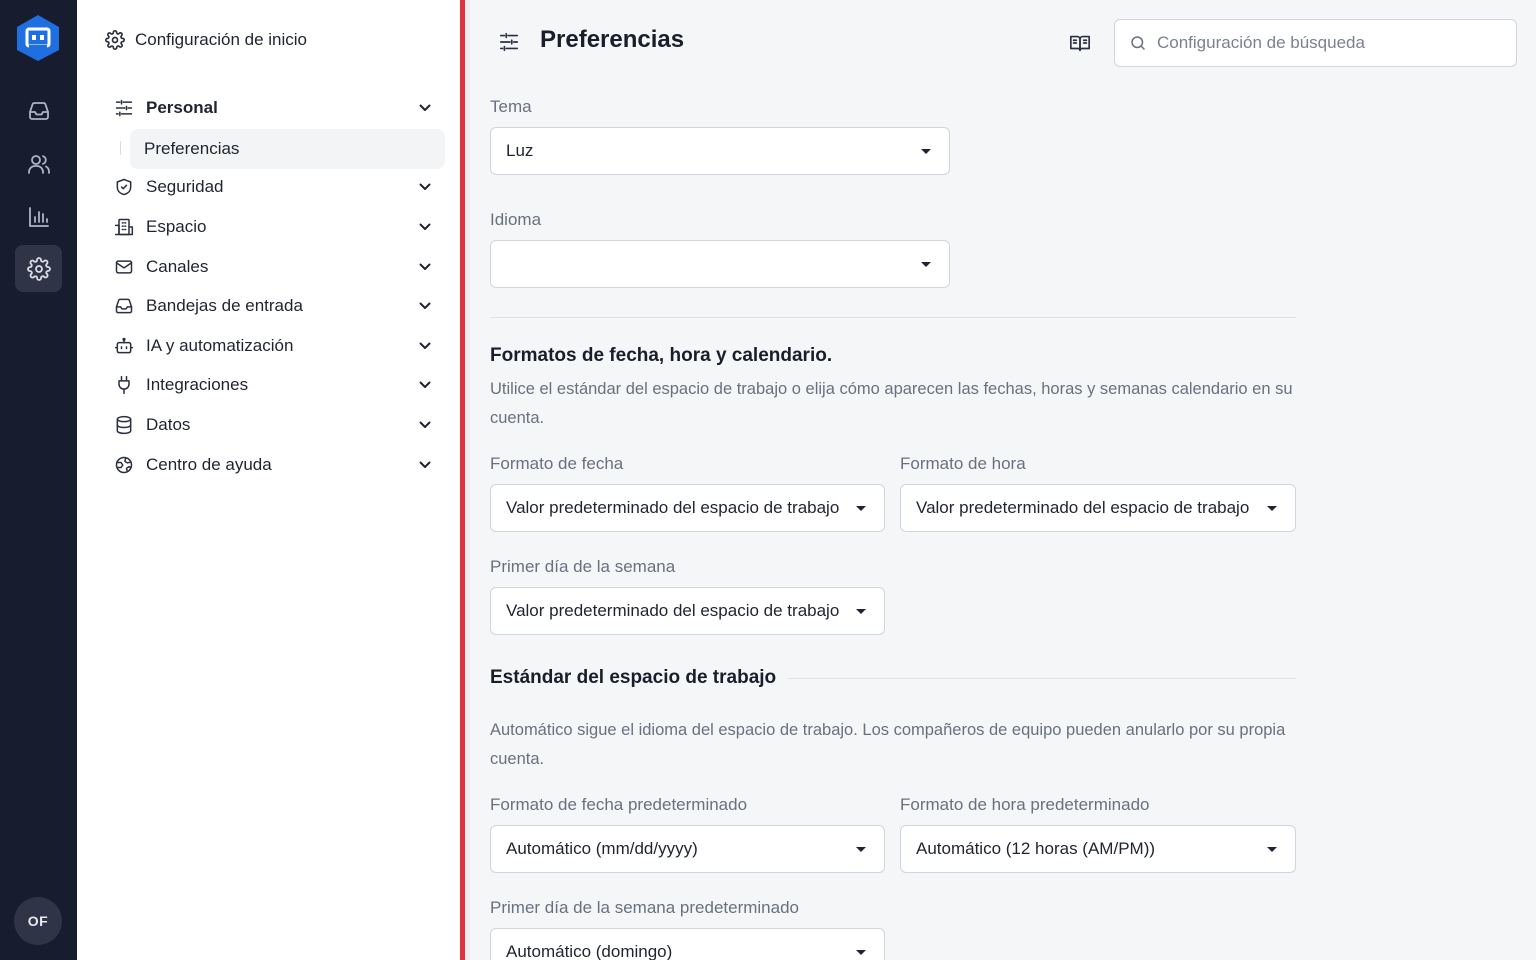  Describe the element at coordinates (1036, 848) in the screenshot. I see `default-time-format-value: Automático (12 horas (AM/PM))` at that location.